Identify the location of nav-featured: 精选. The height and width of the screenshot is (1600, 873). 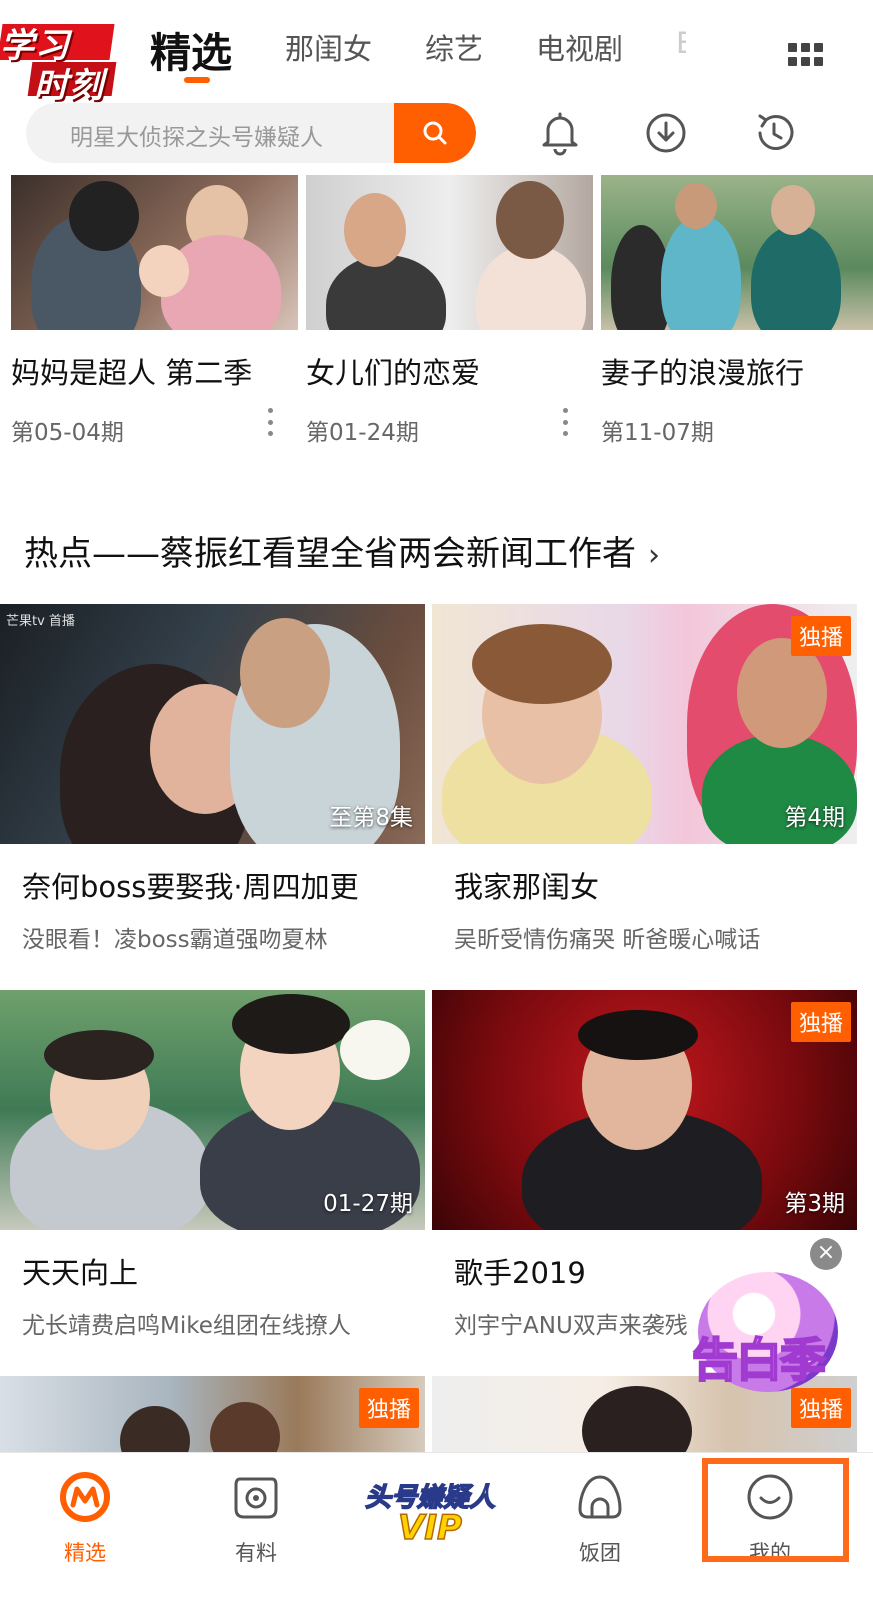
(85, 1519).